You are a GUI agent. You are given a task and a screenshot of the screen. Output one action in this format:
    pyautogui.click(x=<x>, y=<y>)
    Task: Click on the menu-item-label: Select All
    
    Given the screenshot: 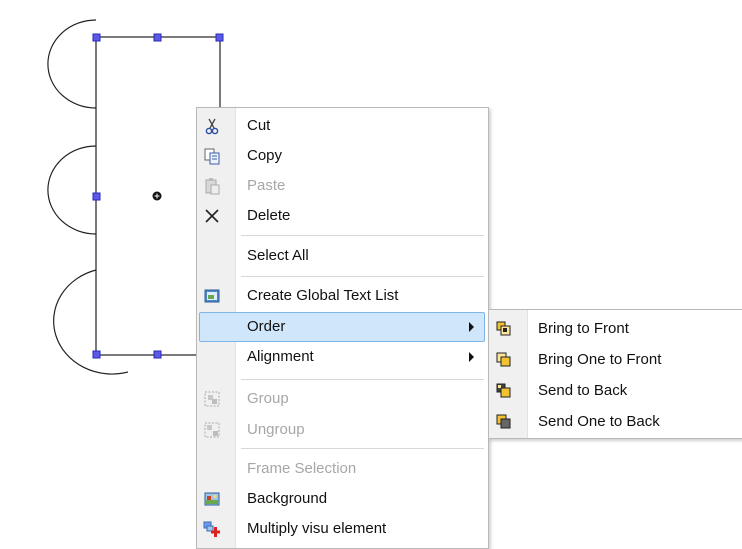 What is the action you would take?
    pyautogui.click(x=278, y=255)
    